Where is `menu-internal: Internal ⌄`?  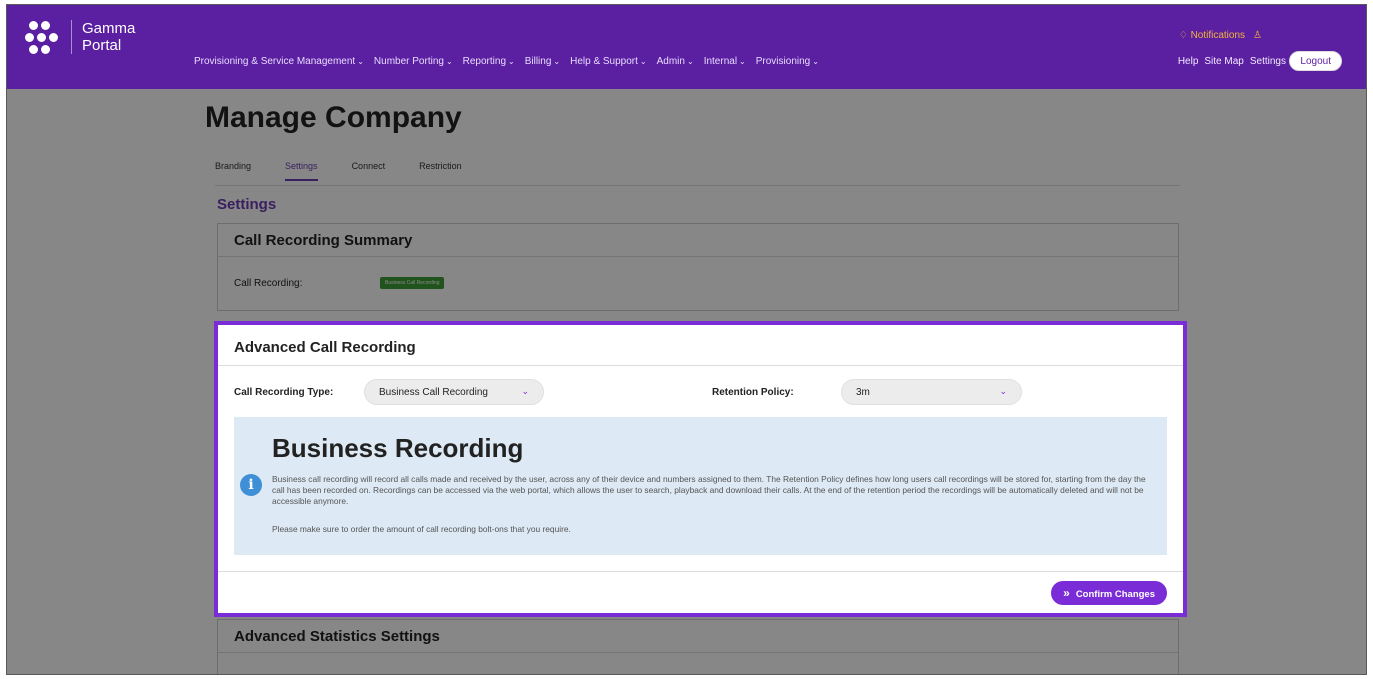
menu-internal: Internal ⌄ is located at coordinates (725, 61).